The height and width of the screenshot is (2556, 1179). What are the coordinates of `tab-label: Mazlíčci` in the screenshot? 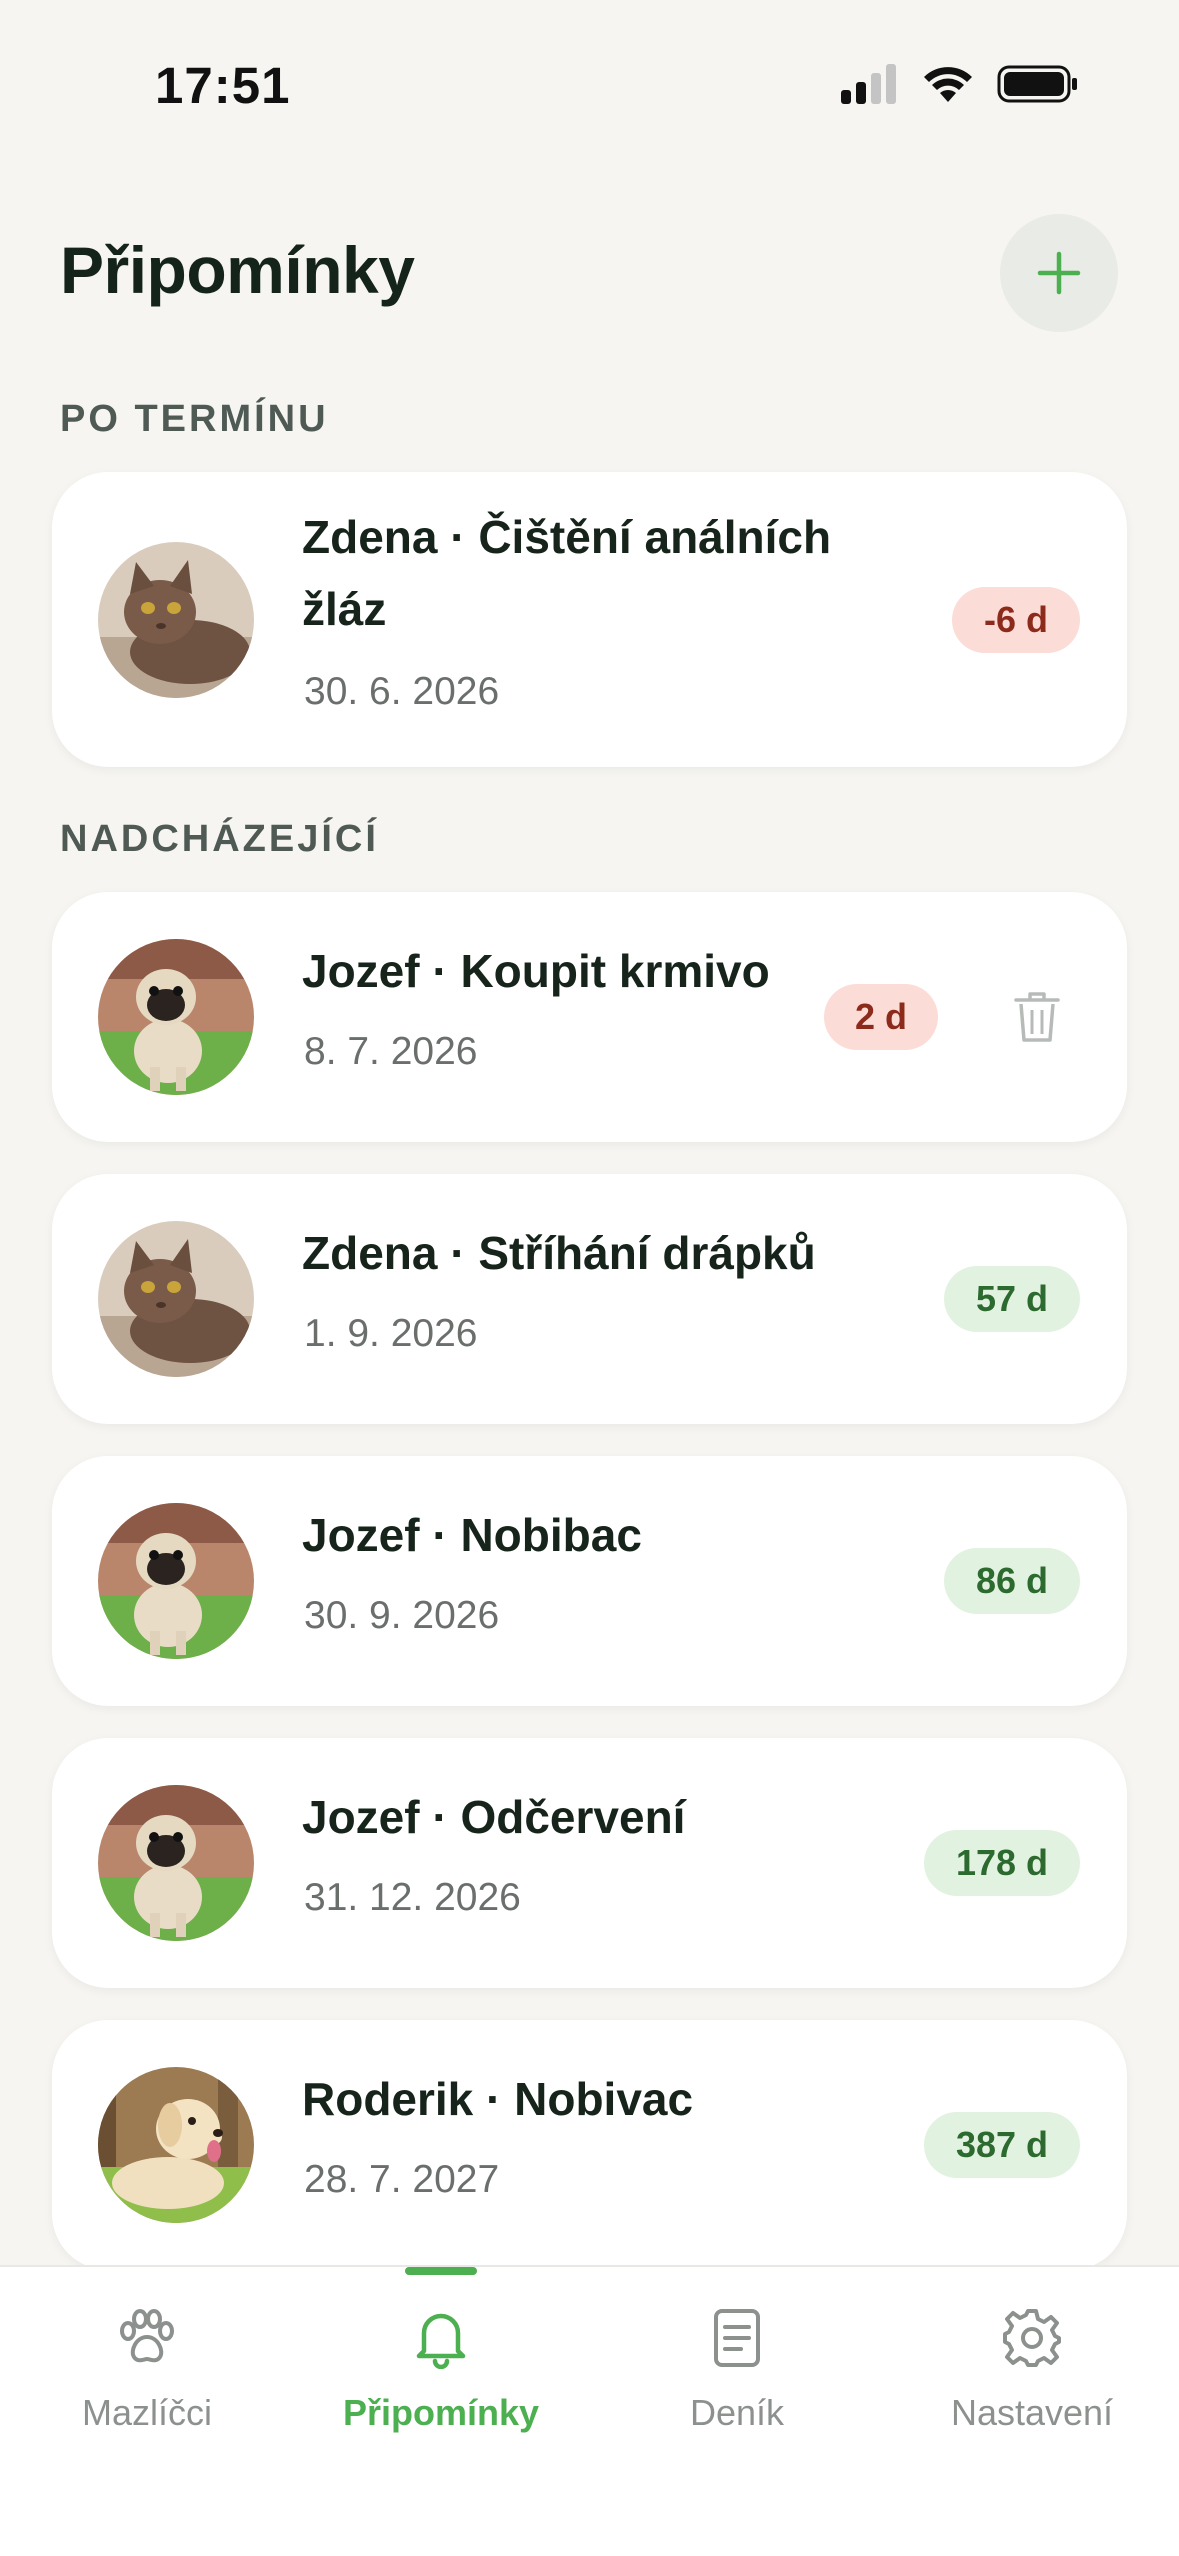 It's located at (146, 2412).